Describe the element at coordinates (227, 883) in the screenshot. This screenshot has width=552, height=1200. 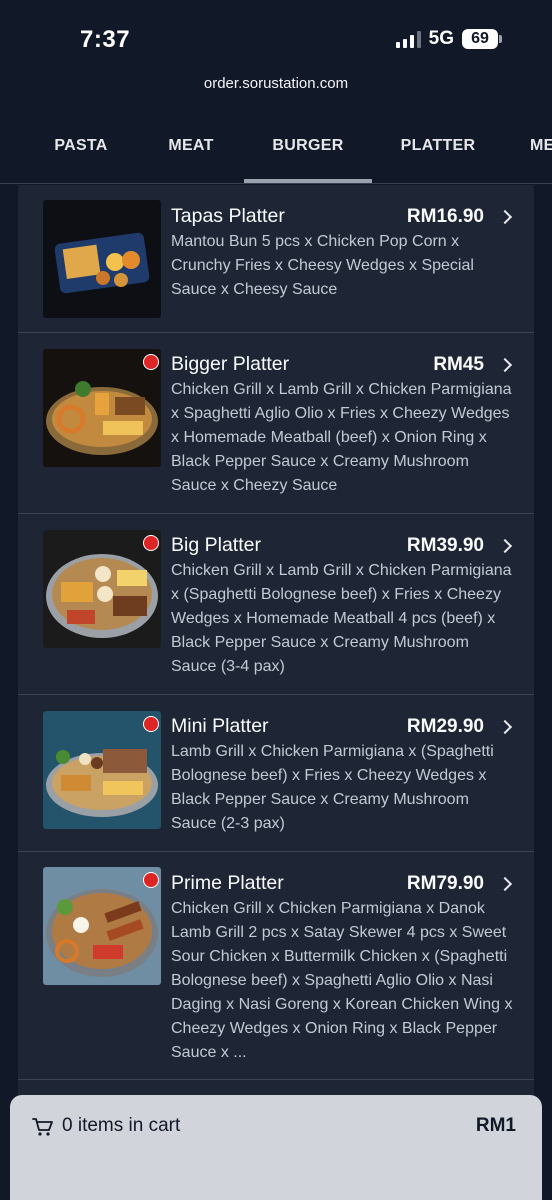
I see `item-name: Prime Platter` at that location.